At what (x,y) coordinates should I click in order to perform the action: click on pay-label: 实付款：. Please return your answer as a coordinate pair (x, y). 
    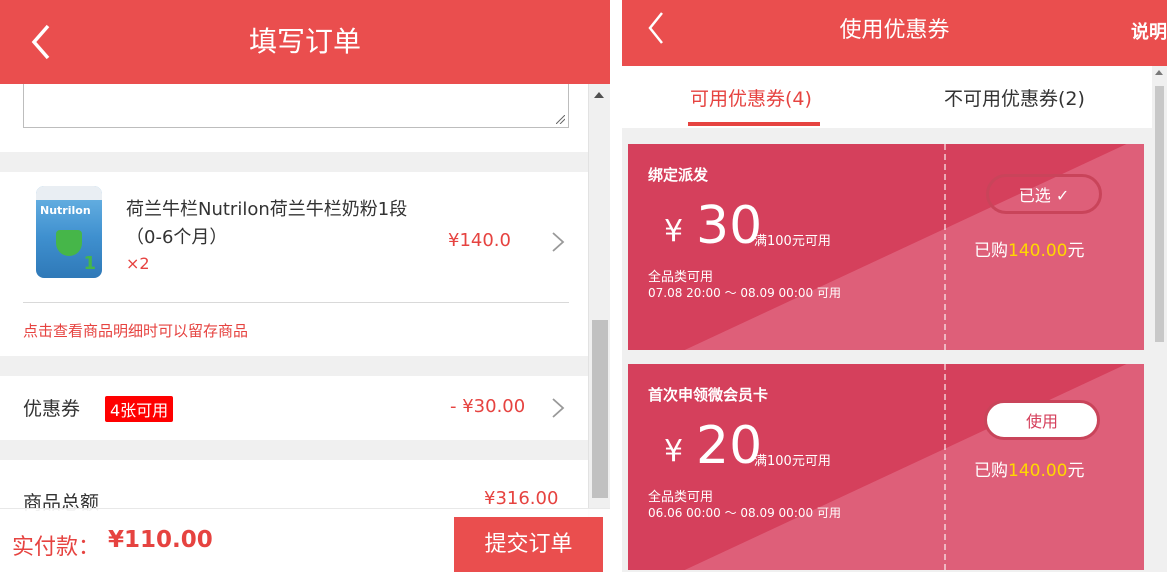
    Looking at the image, I should click on (56, 547).